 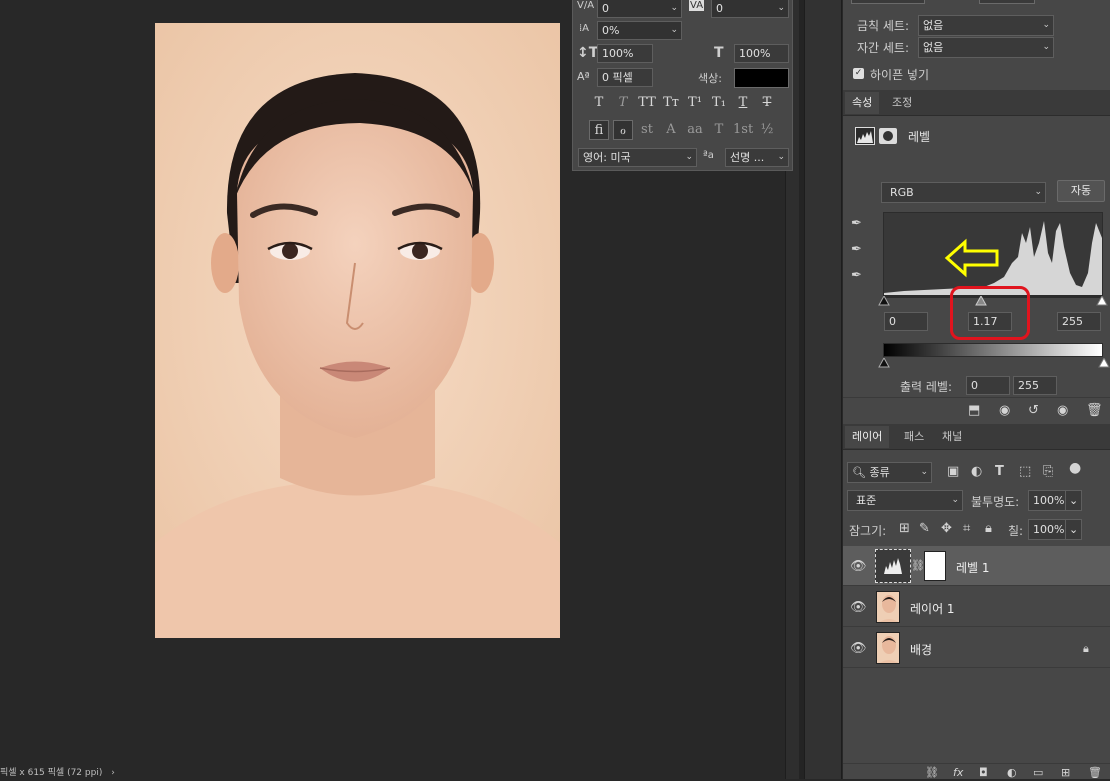 What do you see at coordinates (935, 566) in the screenshot?
I see `layer-mask-thumbnail` at bounding box center [935, 566].